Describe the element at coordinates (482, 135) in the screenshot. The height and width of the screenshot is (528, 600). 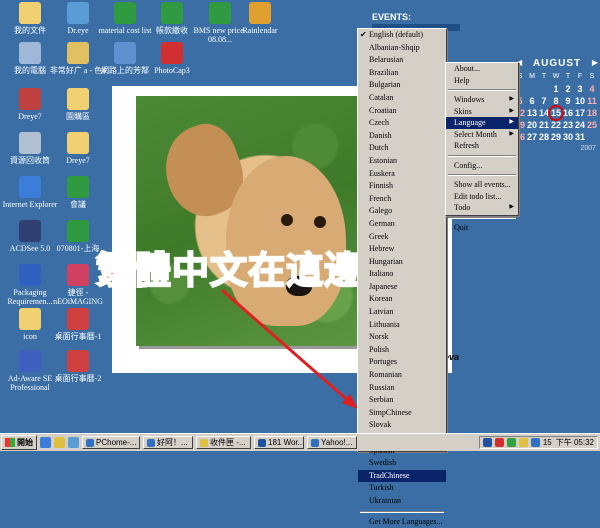
I see `context-menu-item: Select Month ▶` at that location.